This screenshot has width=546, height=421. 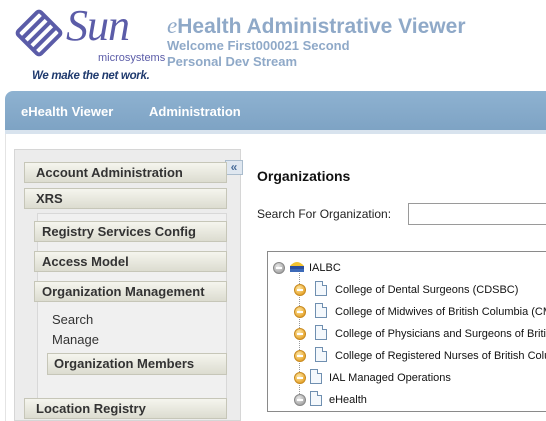 What do you see at coordinates (275, 110) in the screenshot?
I see `nav-bar: eHealth Viewer Administration` at bounding box center [275, 110].